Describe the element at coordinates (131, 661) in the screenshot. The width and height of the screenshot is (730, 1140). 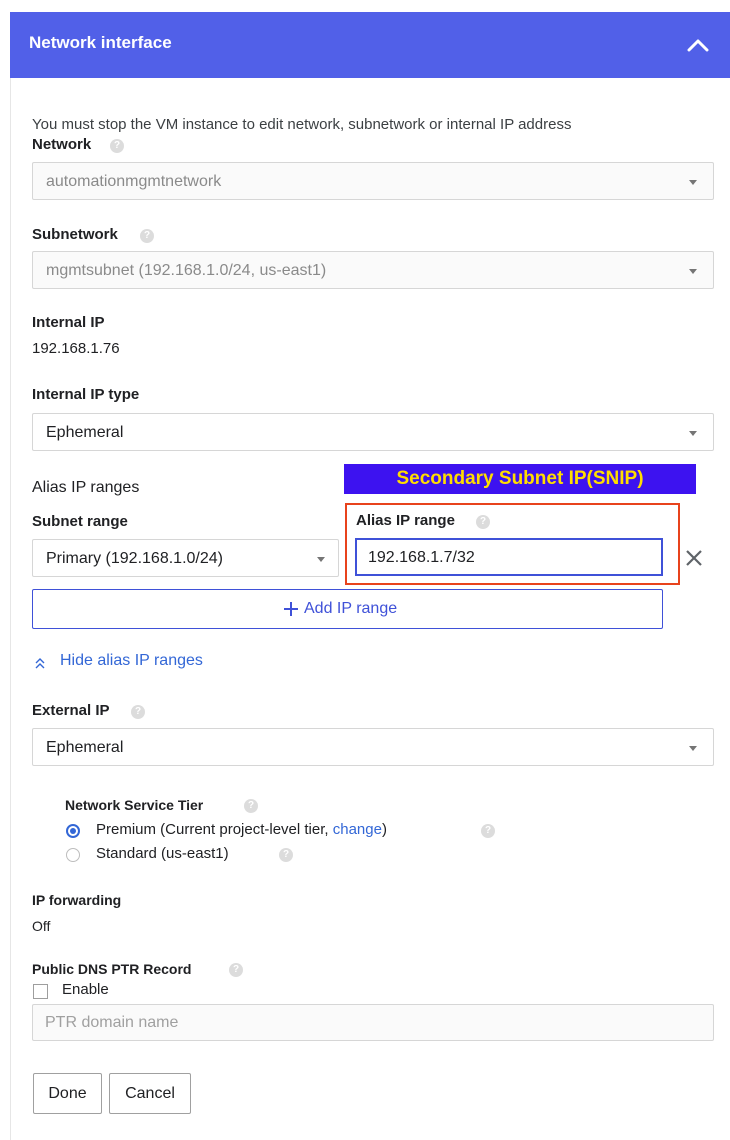
I see `hide-alias-ip-ranges-link: Hide alias IP ranges` at that location.